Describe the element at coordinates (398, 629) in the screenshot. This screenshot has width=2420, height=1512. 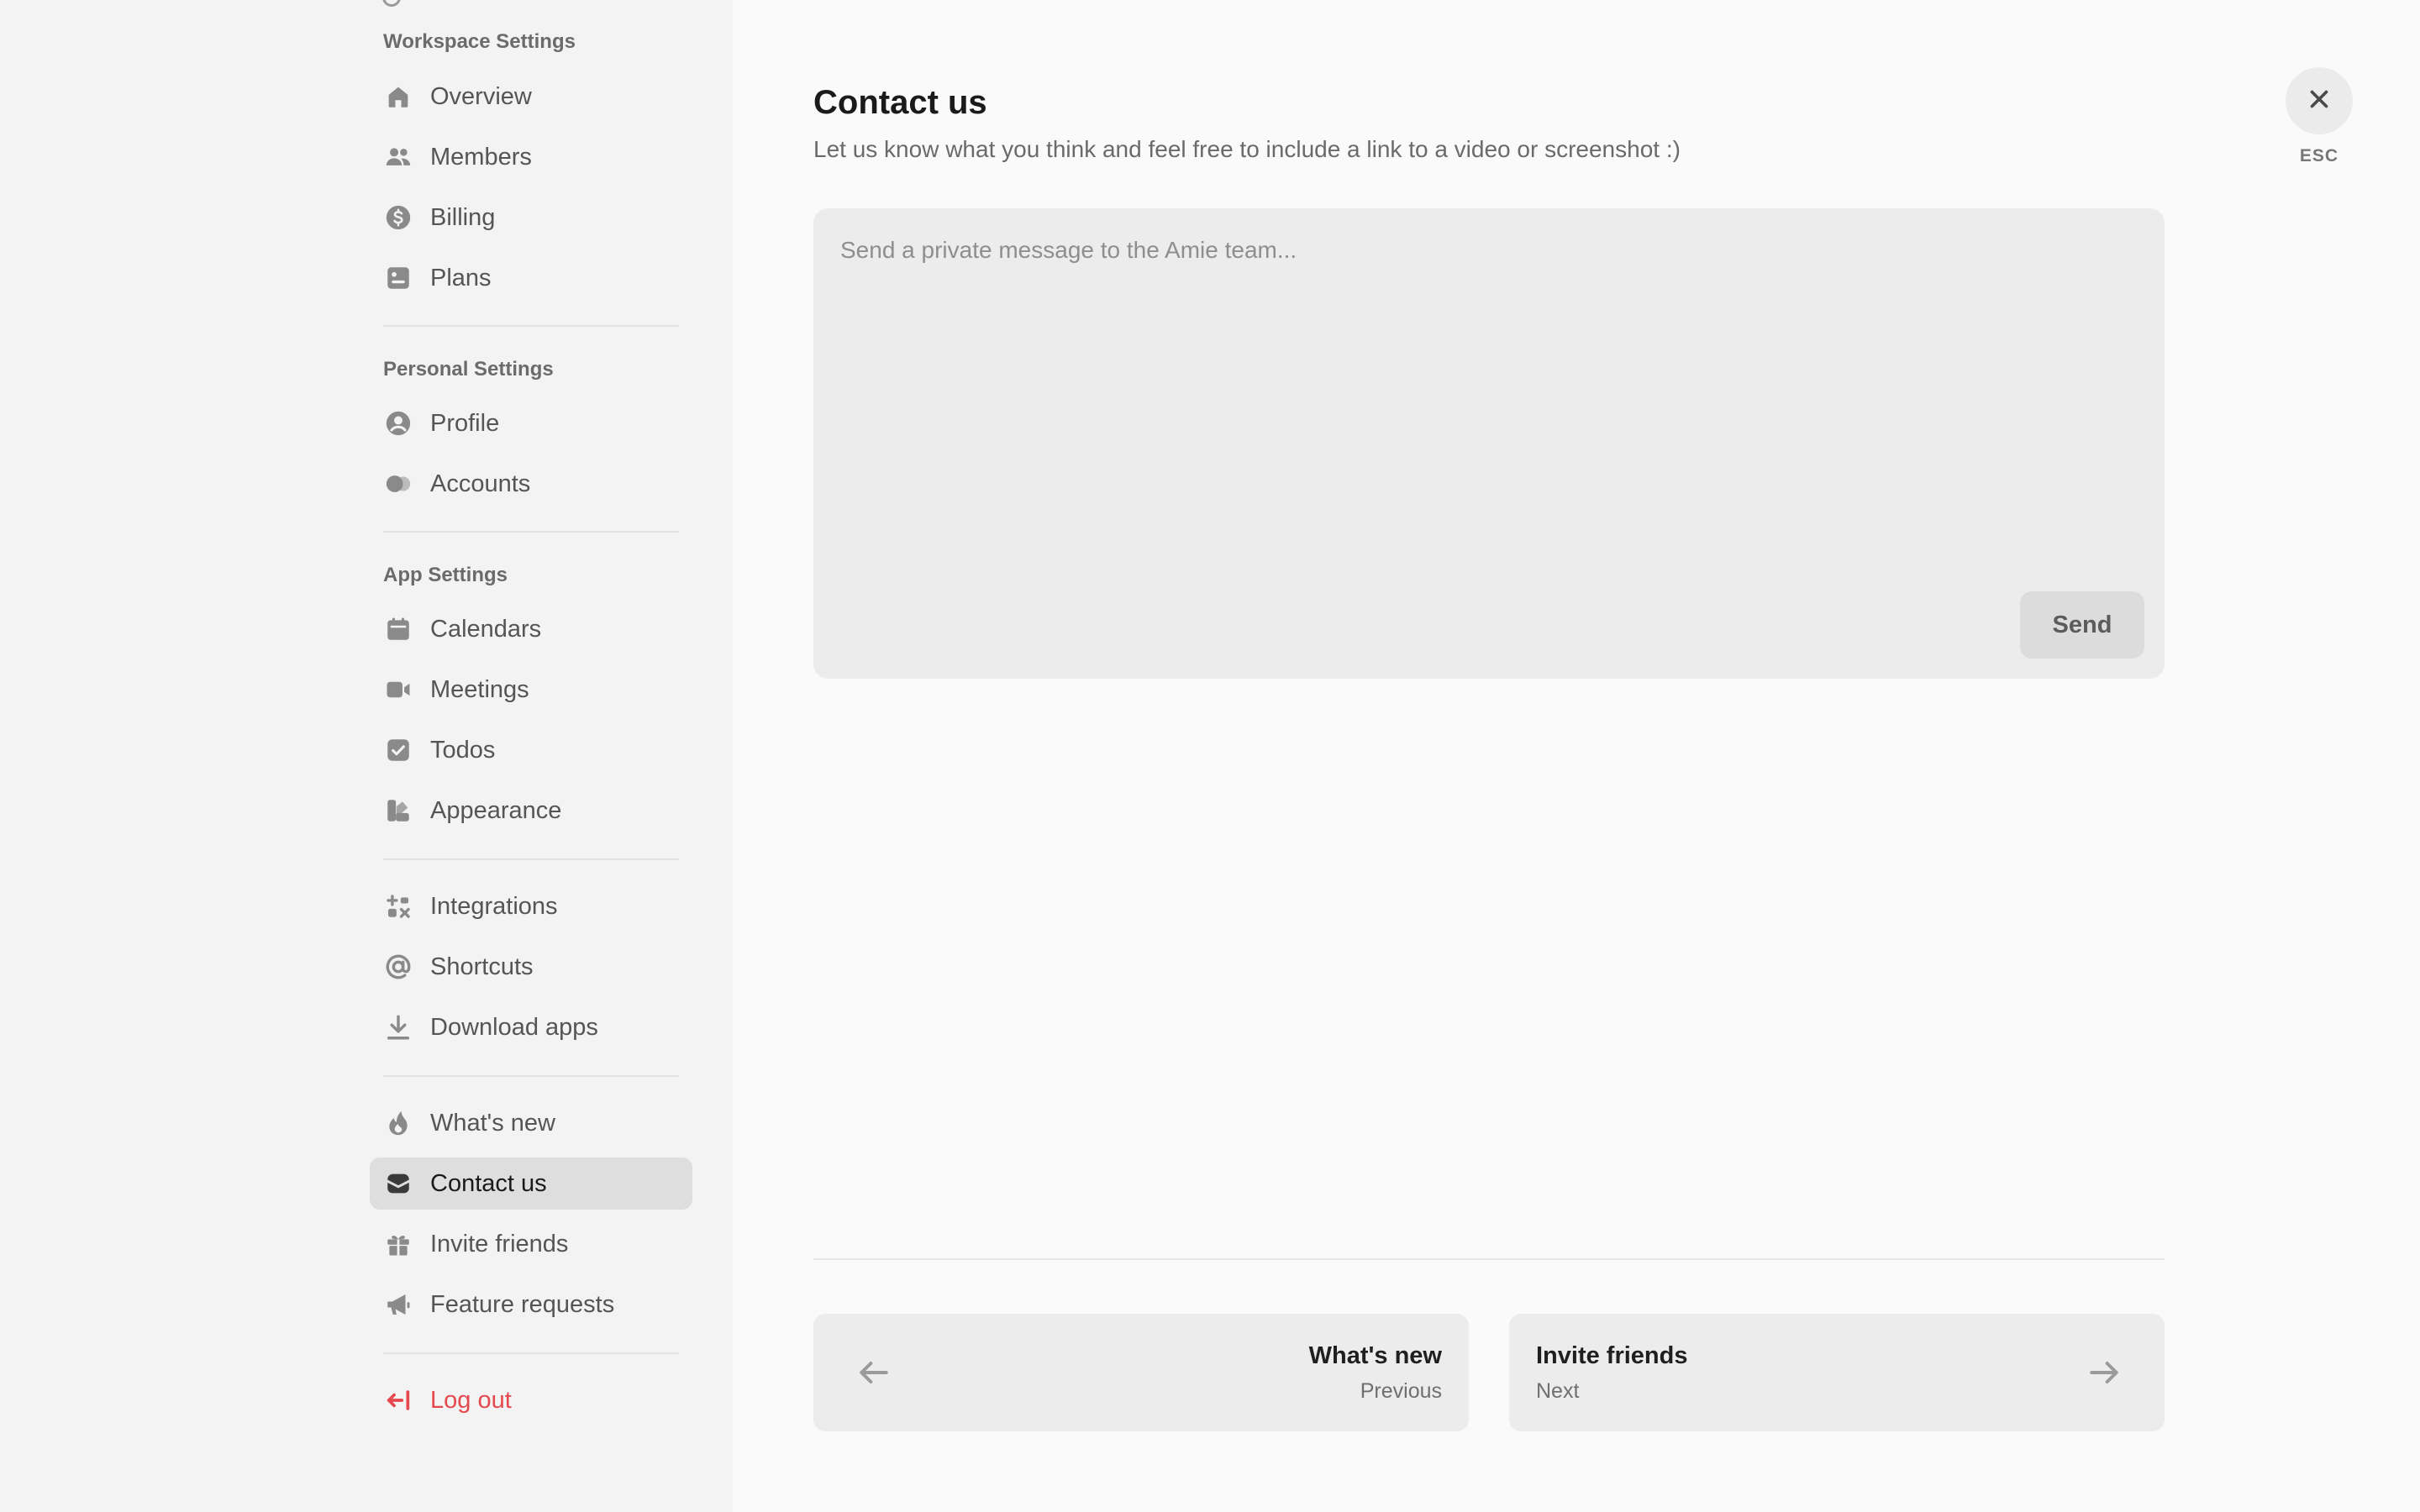
I see `calendar-icon` at that location.